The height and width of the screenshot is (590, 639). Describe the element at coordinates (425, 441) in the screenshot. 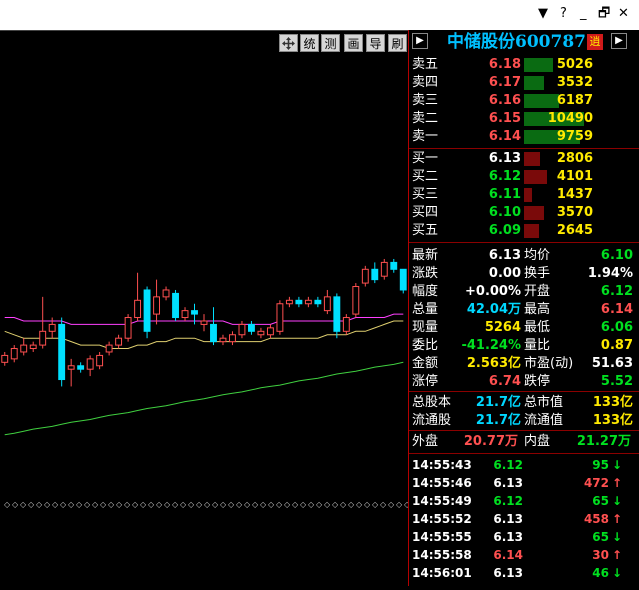

I see `outer-label: 外盘` at that location.